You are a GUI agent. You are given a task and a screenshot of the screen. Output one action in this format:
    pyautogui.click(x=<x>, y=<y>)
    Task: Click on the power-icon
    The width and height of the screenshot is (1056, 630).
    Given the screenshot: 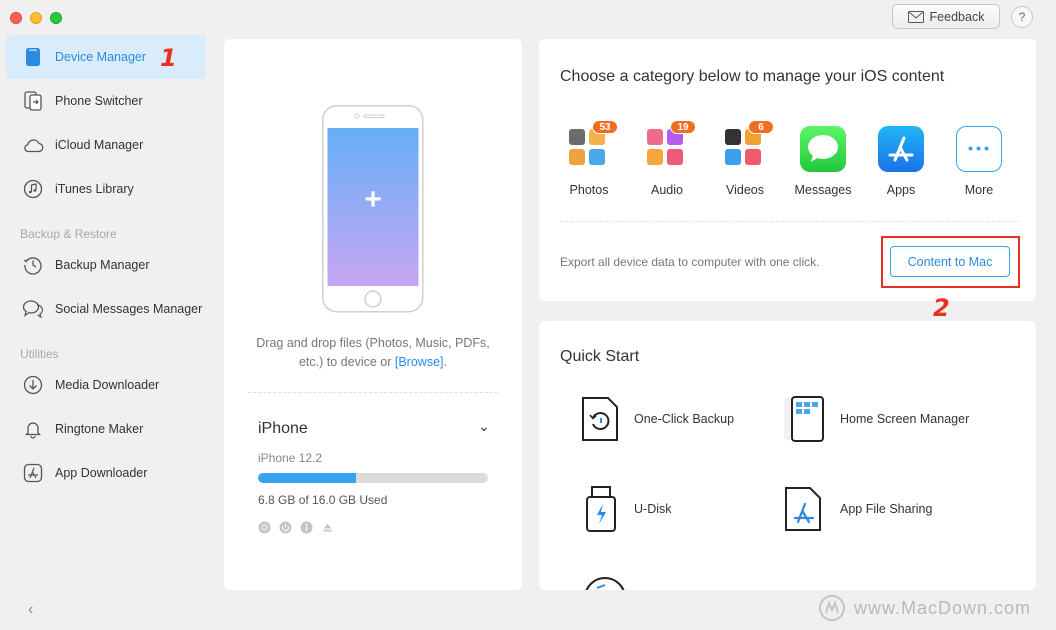 What is the action you would take?
    pyautogui.click(x=285, y=527)
    